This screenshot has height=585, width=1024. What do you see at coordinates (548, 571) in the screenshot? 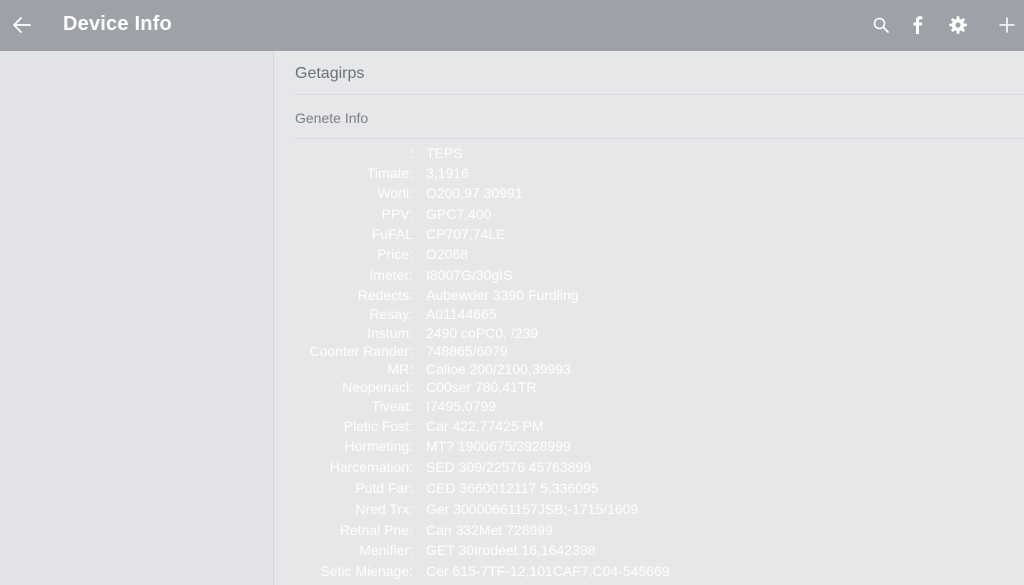
I see `info-value: Cer 615-7TF-12,101CAF7,C04-545669` at bounding box center [548, 571].